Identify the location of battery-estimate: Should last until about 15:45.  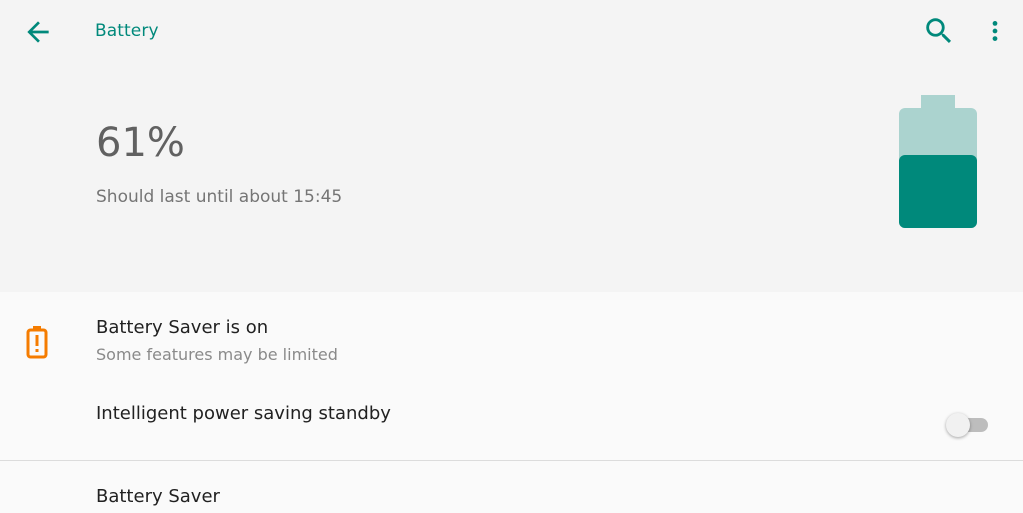
(219, 197).